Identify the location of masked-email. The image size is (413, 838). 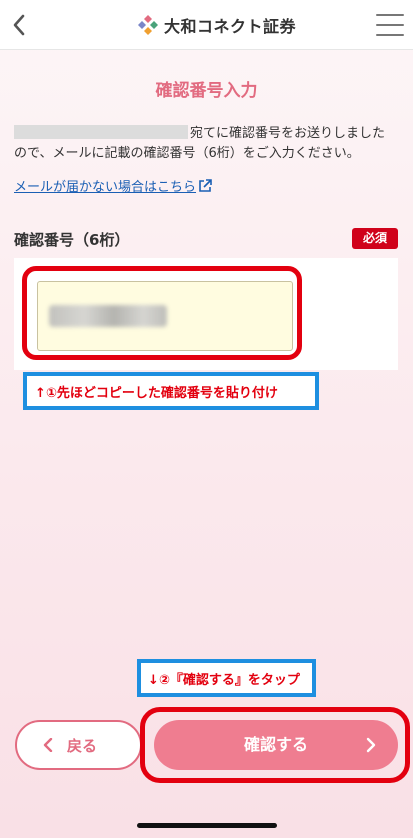
(101, 132).